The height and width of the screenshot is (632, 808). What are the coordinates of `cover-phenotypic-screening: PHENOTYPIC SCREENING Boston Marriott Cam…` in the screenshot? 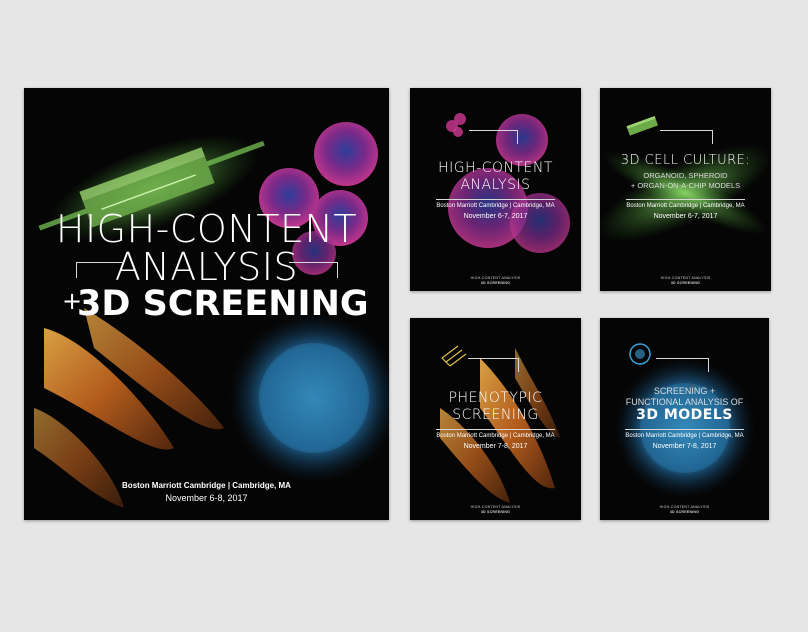 It's located at (495, 419).